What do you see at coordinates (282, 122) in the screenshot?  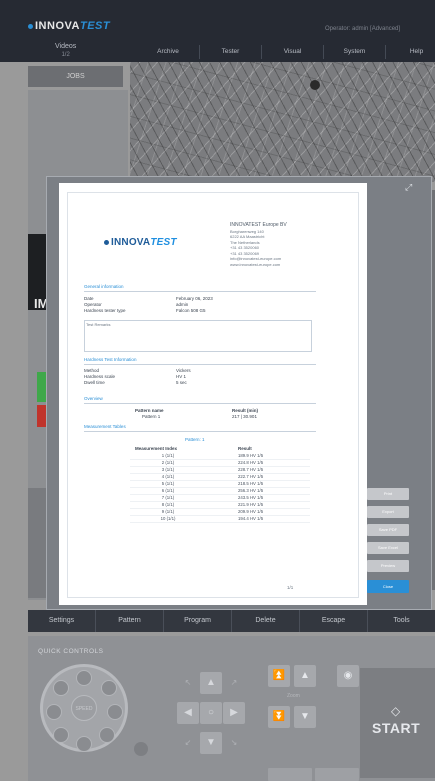 I see `camera-view` at bounding box center [282, 122].